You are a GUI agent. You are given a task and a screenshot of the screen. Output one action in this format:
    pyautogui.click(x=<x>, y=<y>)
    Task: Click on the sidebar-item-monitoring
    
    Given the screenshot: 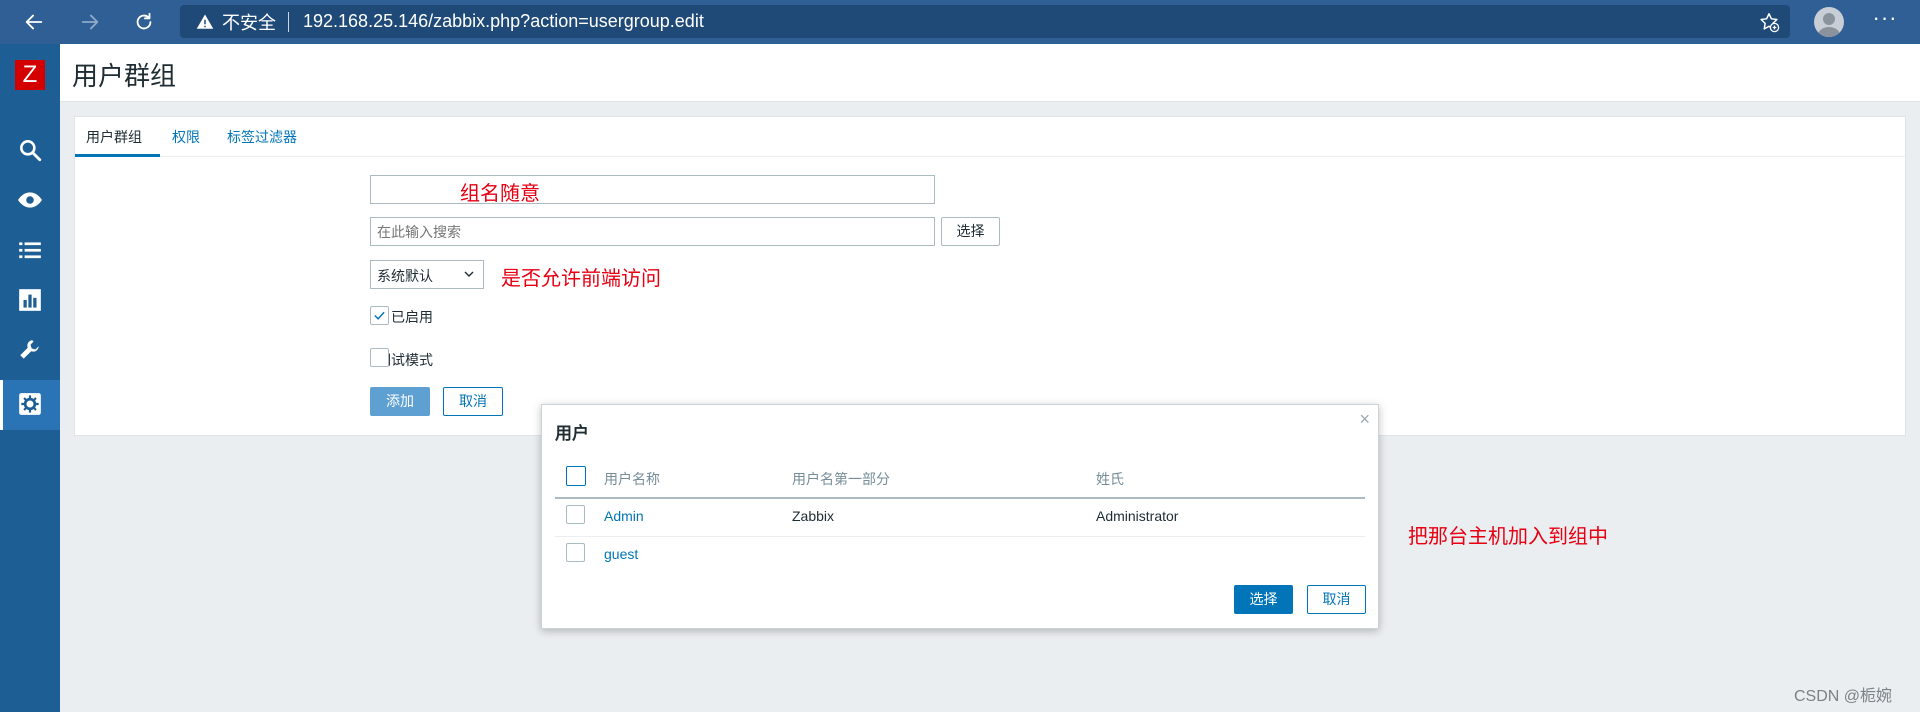 What is the action you would take?
    pyautogui.click(x=30, y=200)
    